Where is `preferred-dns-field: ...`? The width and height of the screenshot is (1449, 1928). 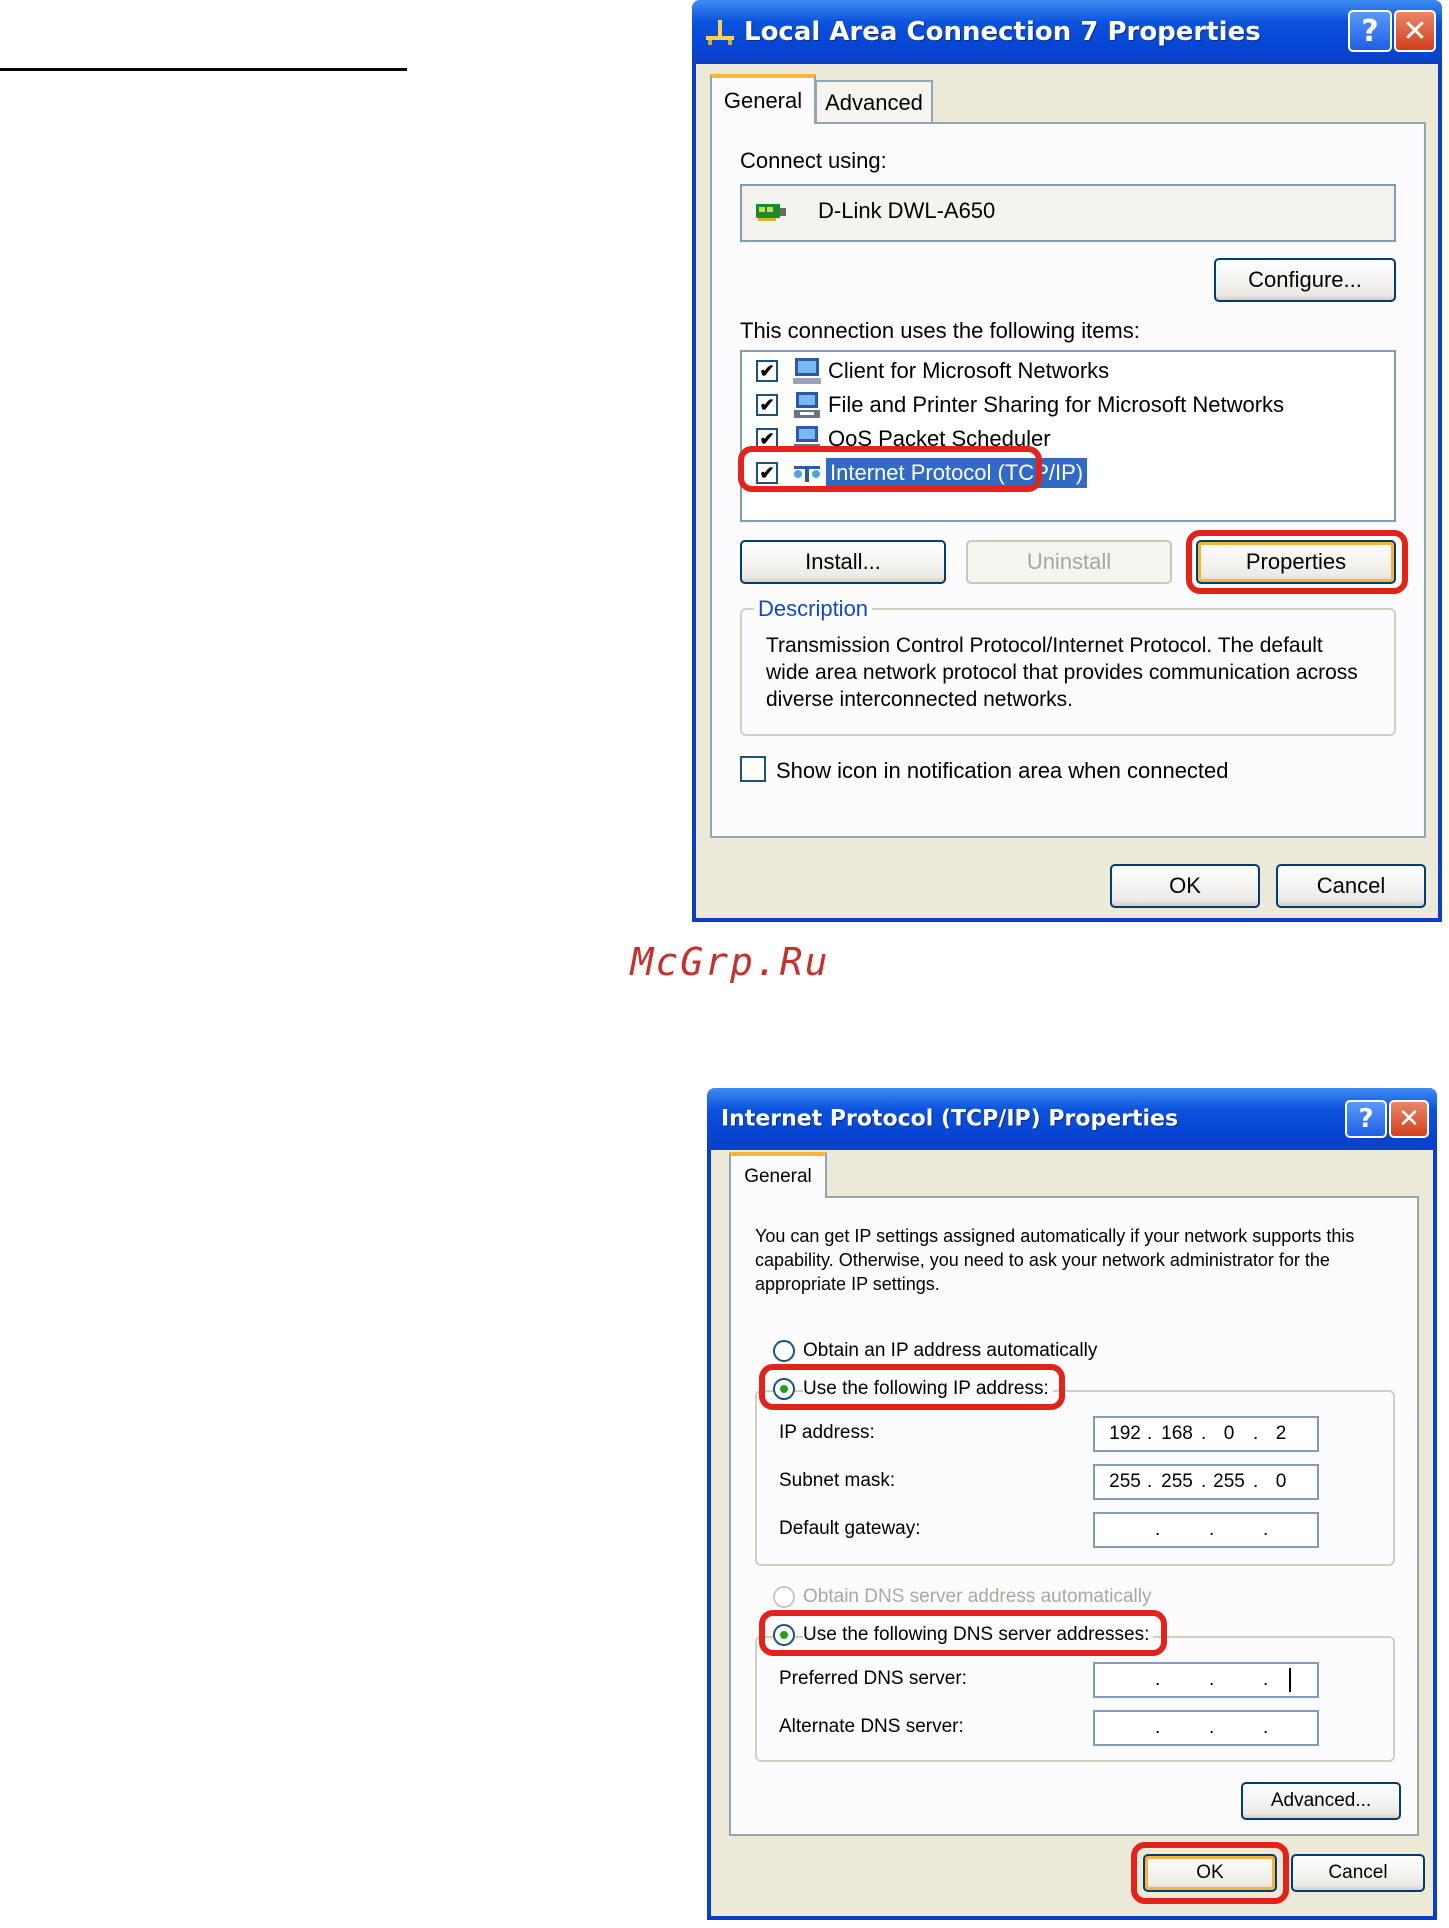
preferred-dns-field: ... is located at coordinates (1206, 1680).